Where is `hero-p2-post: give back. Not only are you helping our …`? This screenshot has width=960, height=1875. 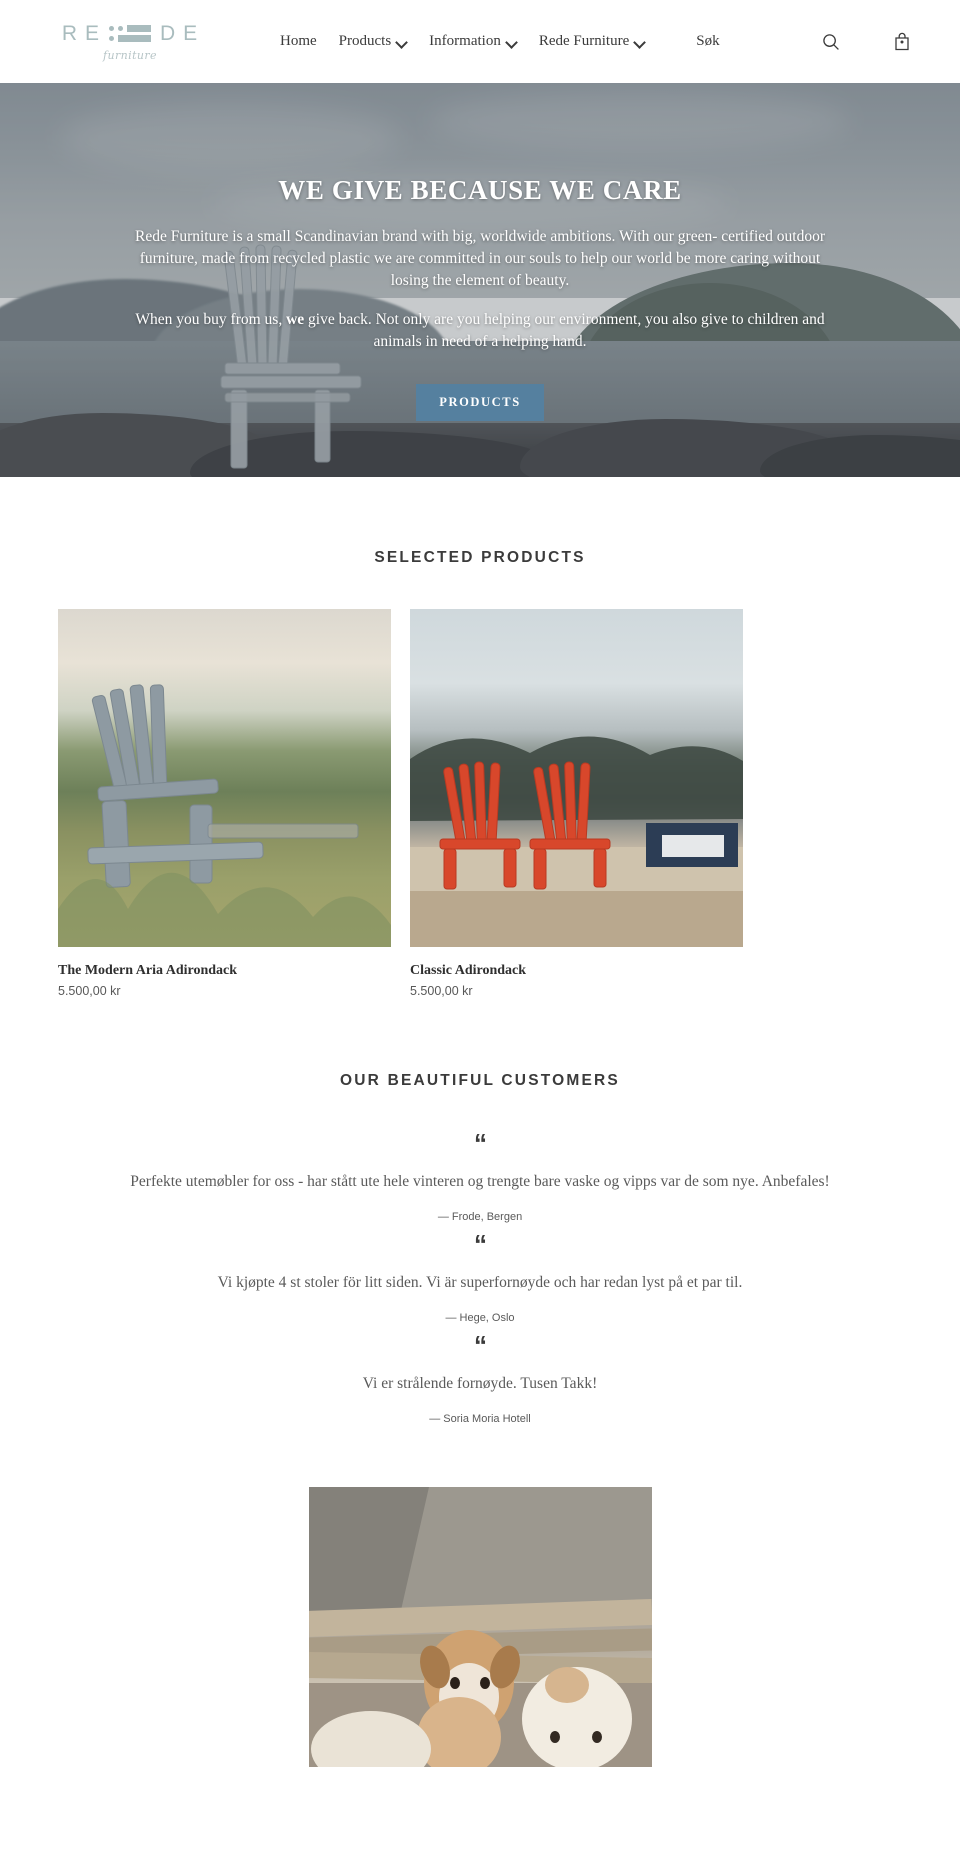
hero-p2-post: give back. Not only are you helping our … is located at coordinates (564, 330).